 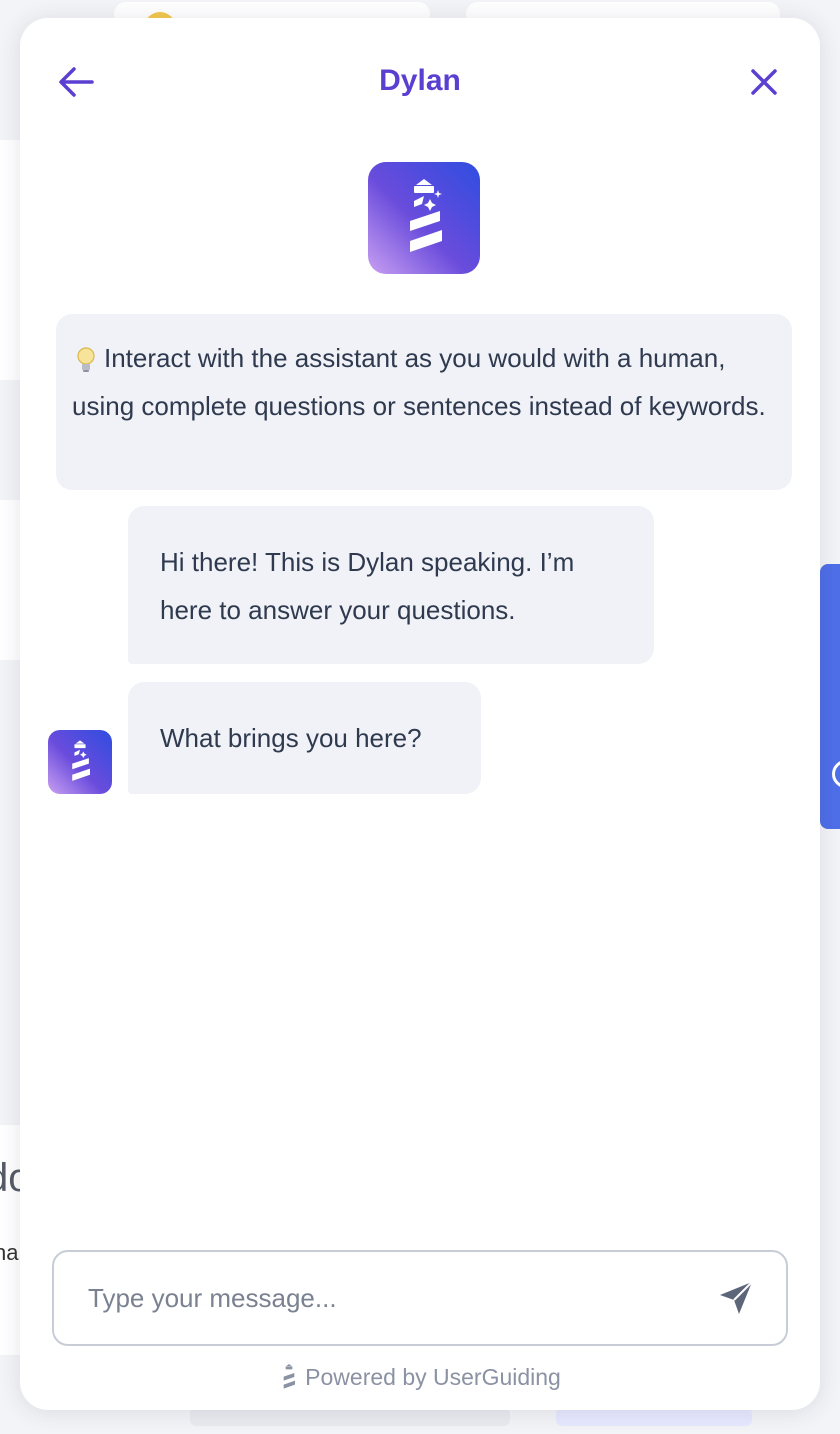 I want to click on send-button, so click(x=736, y=1298).